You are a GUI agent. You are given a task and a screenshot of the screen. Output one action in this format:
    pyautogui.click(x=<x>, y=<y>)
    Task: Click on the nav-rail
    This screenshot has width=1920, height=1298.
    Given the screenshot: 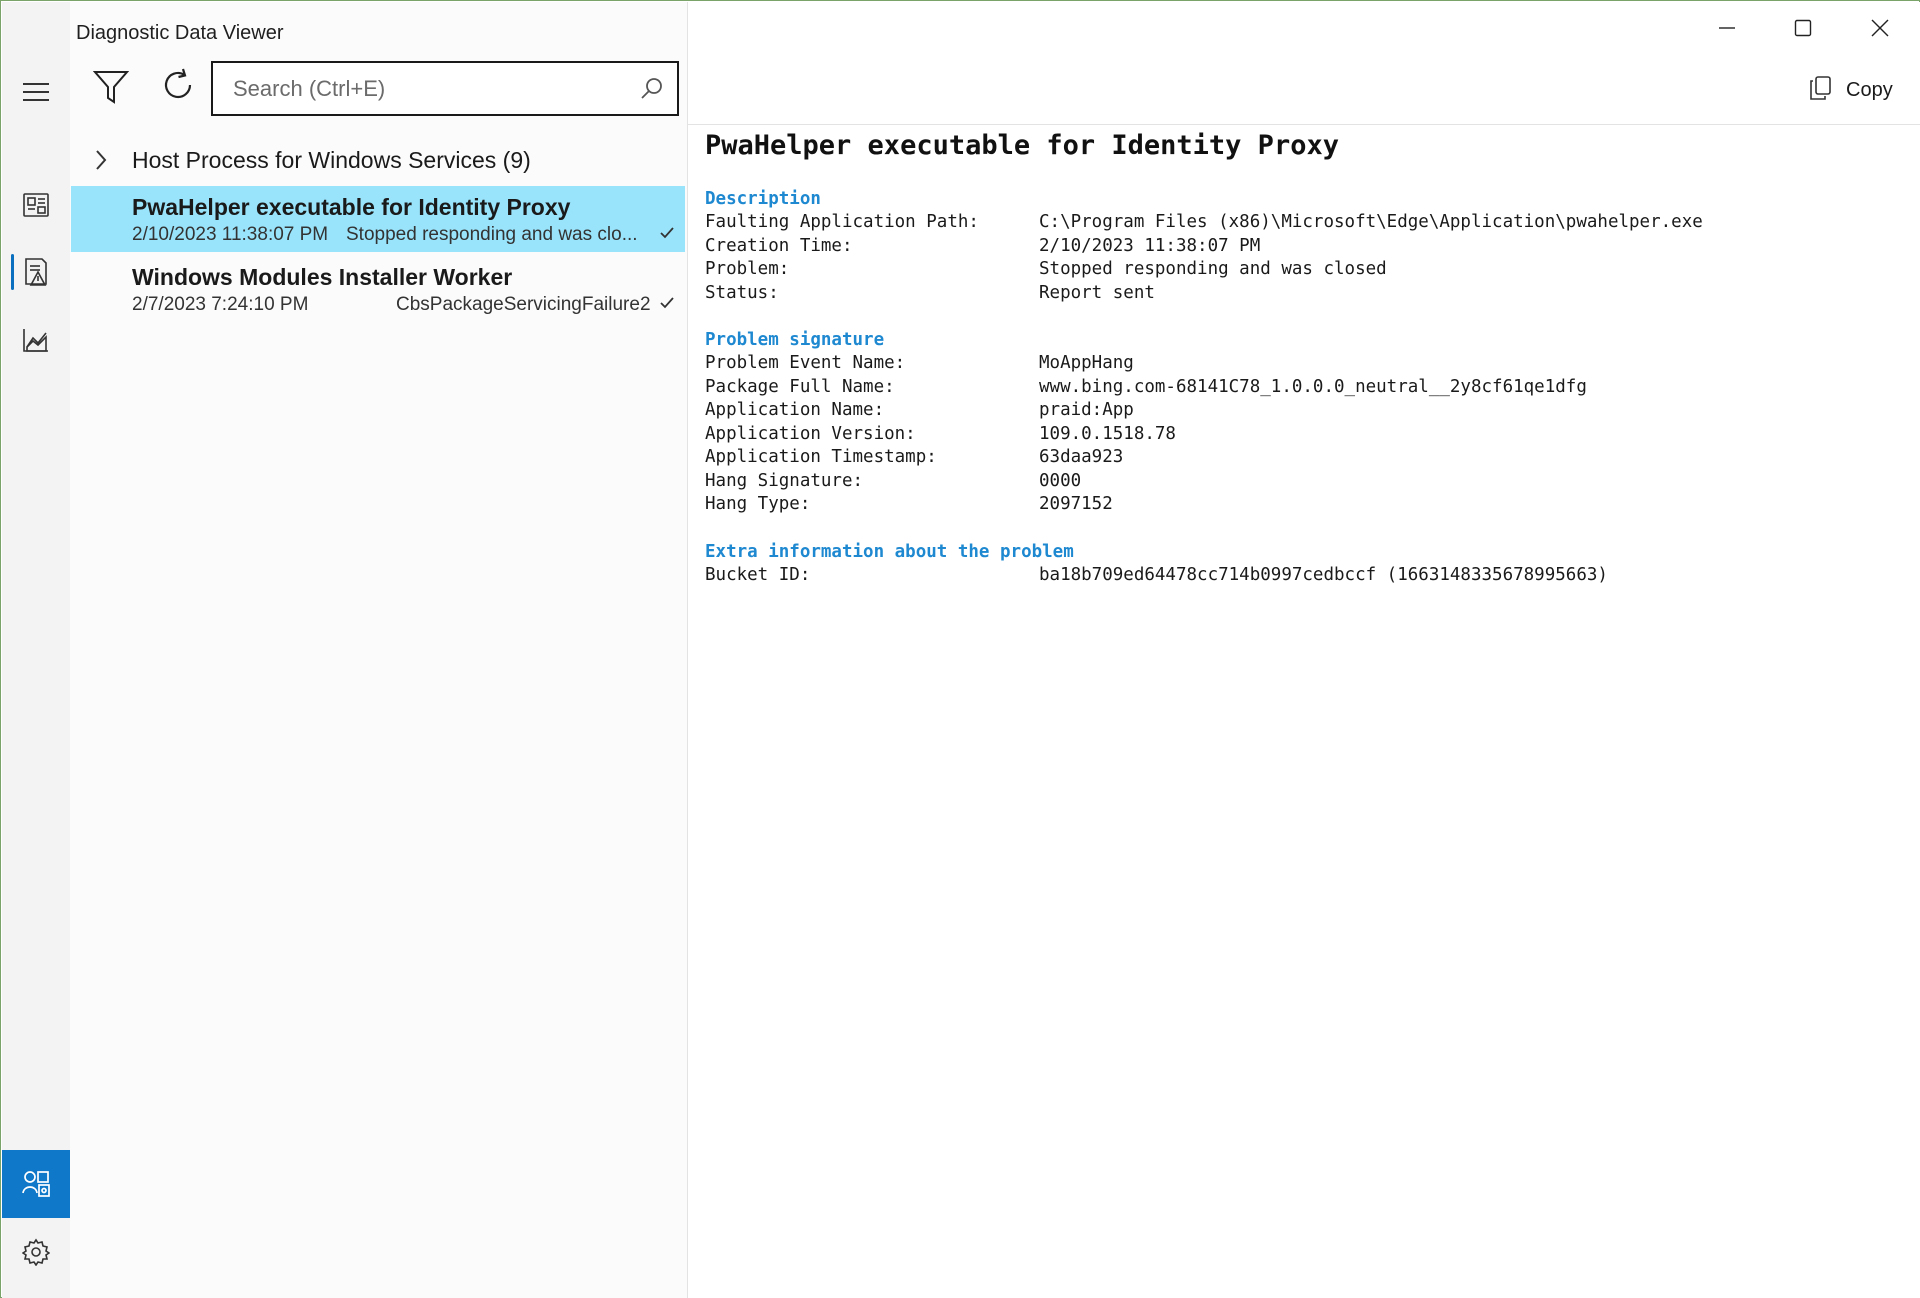 What is the action you would take?
    pyautogui.click(x=36, y=650)
    